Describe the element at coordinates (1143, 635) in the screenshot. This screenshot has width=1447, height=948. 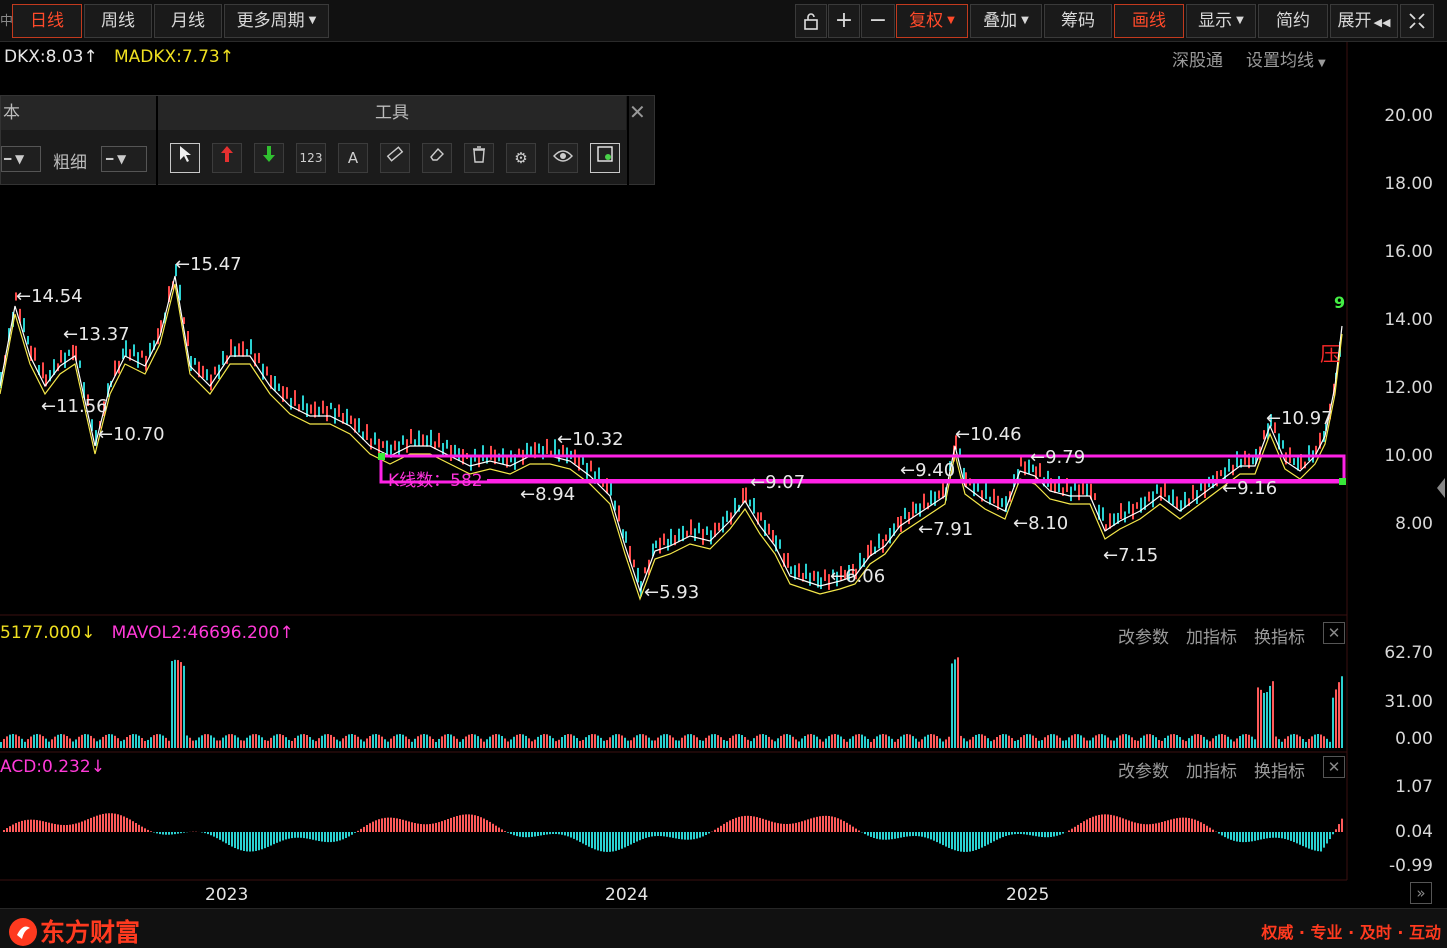
I see `vol-change-params: 改参数` at that location.